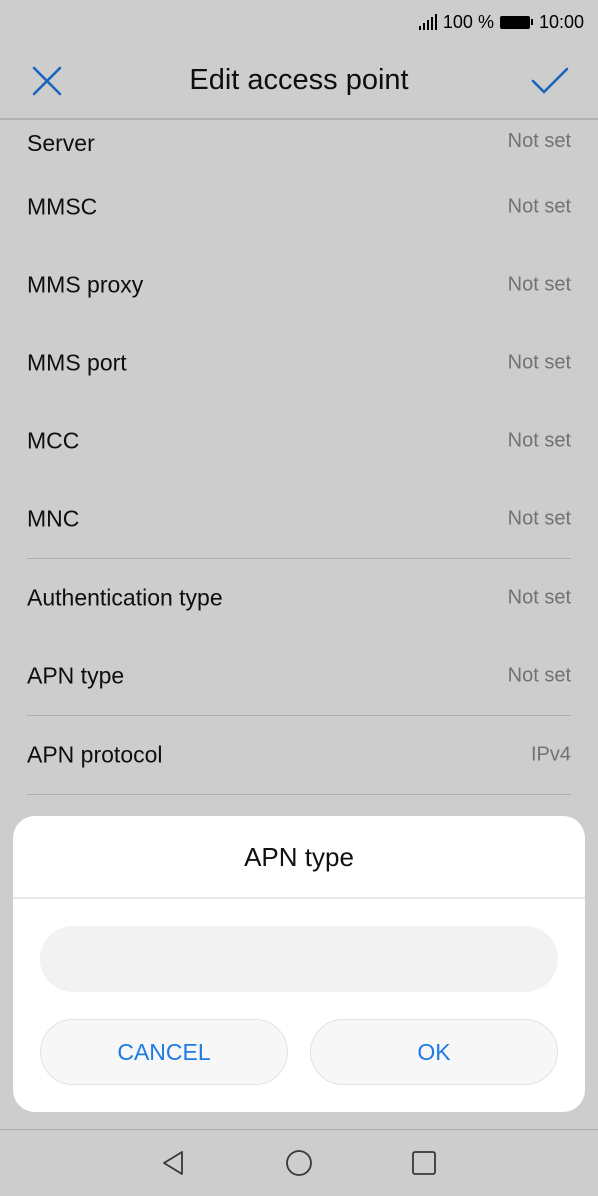 The image size is (598, 1196). Describe the element at coordinates (434, 1052) in the screenshot. I see `ok-button: OK` at that location.